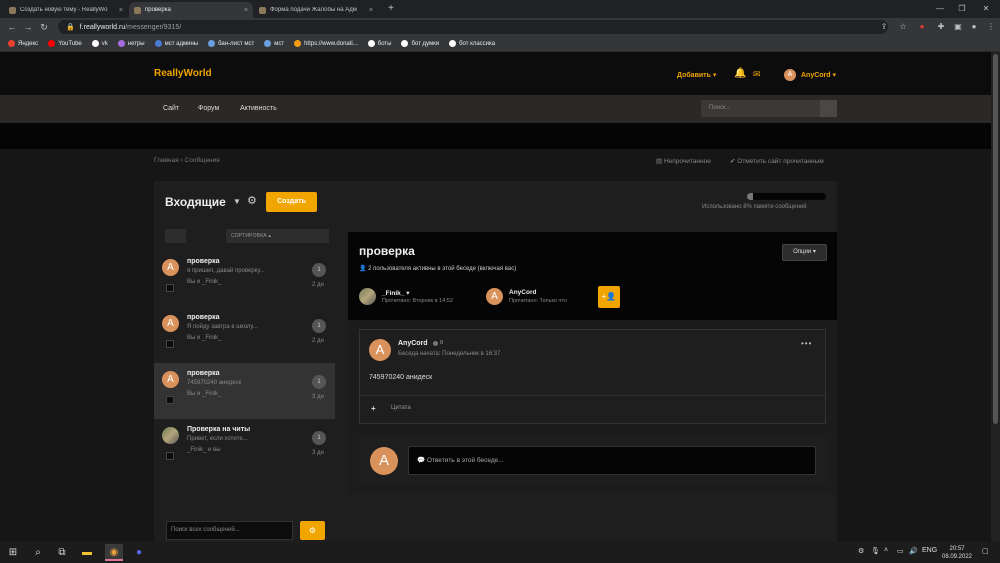 Image resolution: width=1000 pixels, height=563 pixels. I want to click on participant-name: _Finik_ ▾, so click(395, 293).